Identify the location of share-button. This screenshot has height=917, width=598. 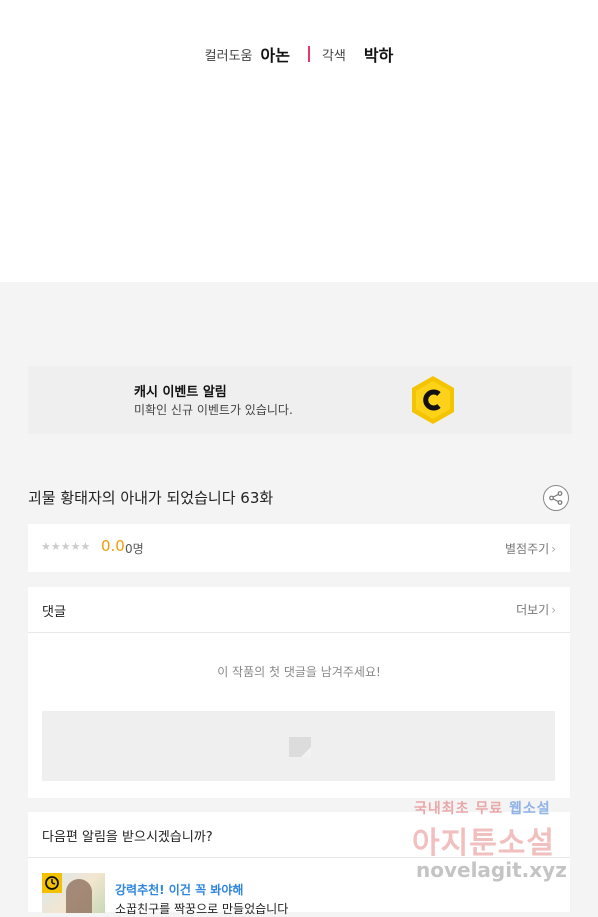
(556, 498).